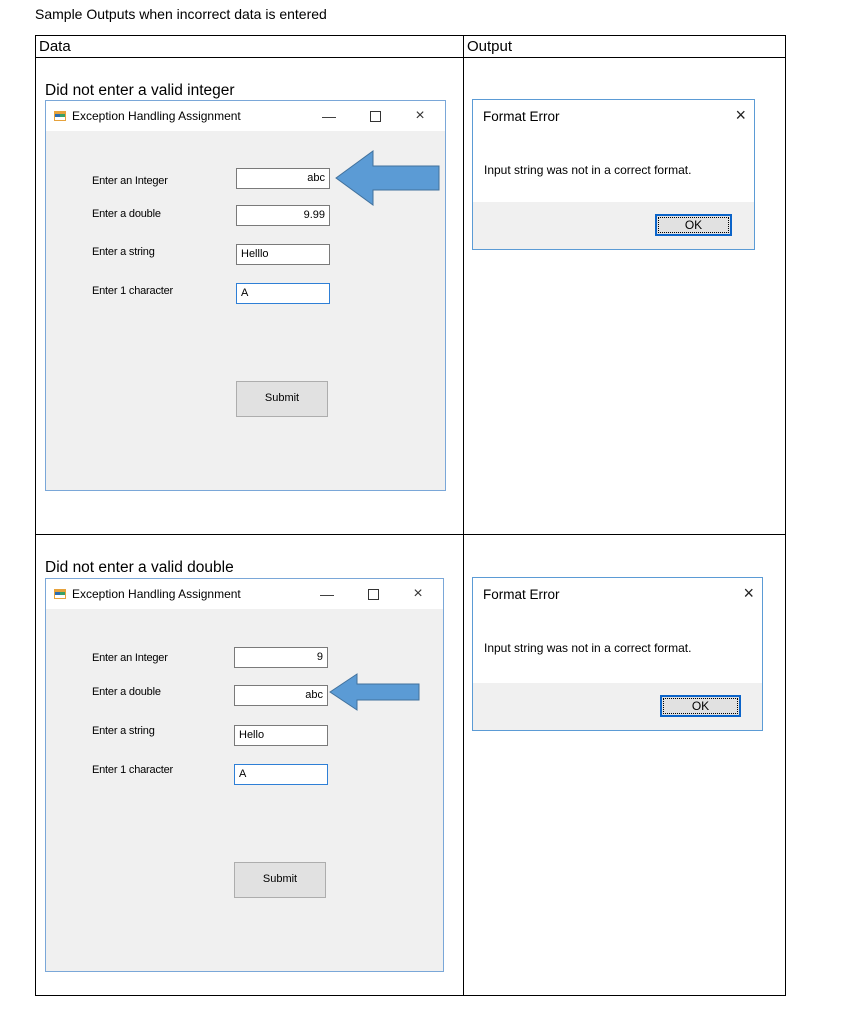  Describe the element at coordinates (410, 57) in the screenshot. I see `table-header-divider` at that location.